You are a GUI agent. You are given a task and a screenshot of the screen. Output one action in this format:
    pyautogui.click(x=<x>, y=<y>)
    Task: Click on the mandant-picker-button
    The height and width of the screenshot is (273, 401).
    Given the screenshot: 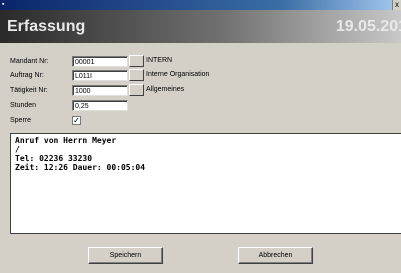 What is the action you would take?
    pyautogui.click(x=136, y=61)
    